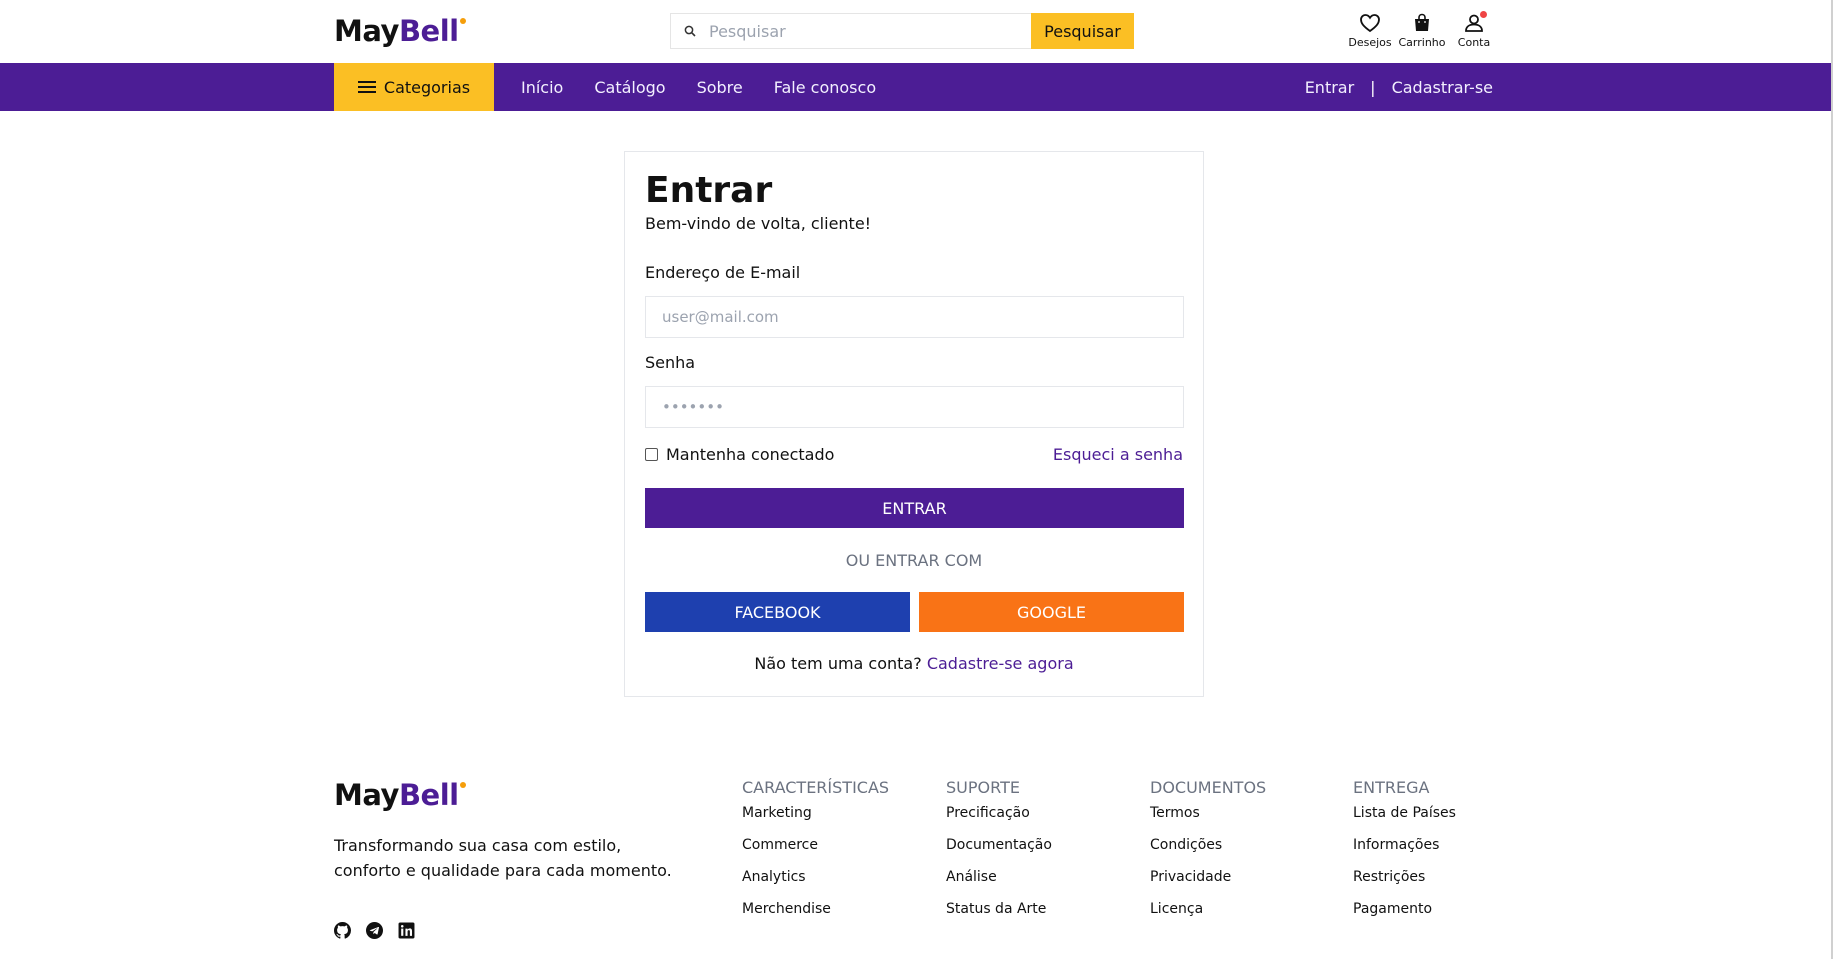 This screenshot has height=959, width=1833. I want to click on footer-column-title: SUPORTE, so click(983, 787).